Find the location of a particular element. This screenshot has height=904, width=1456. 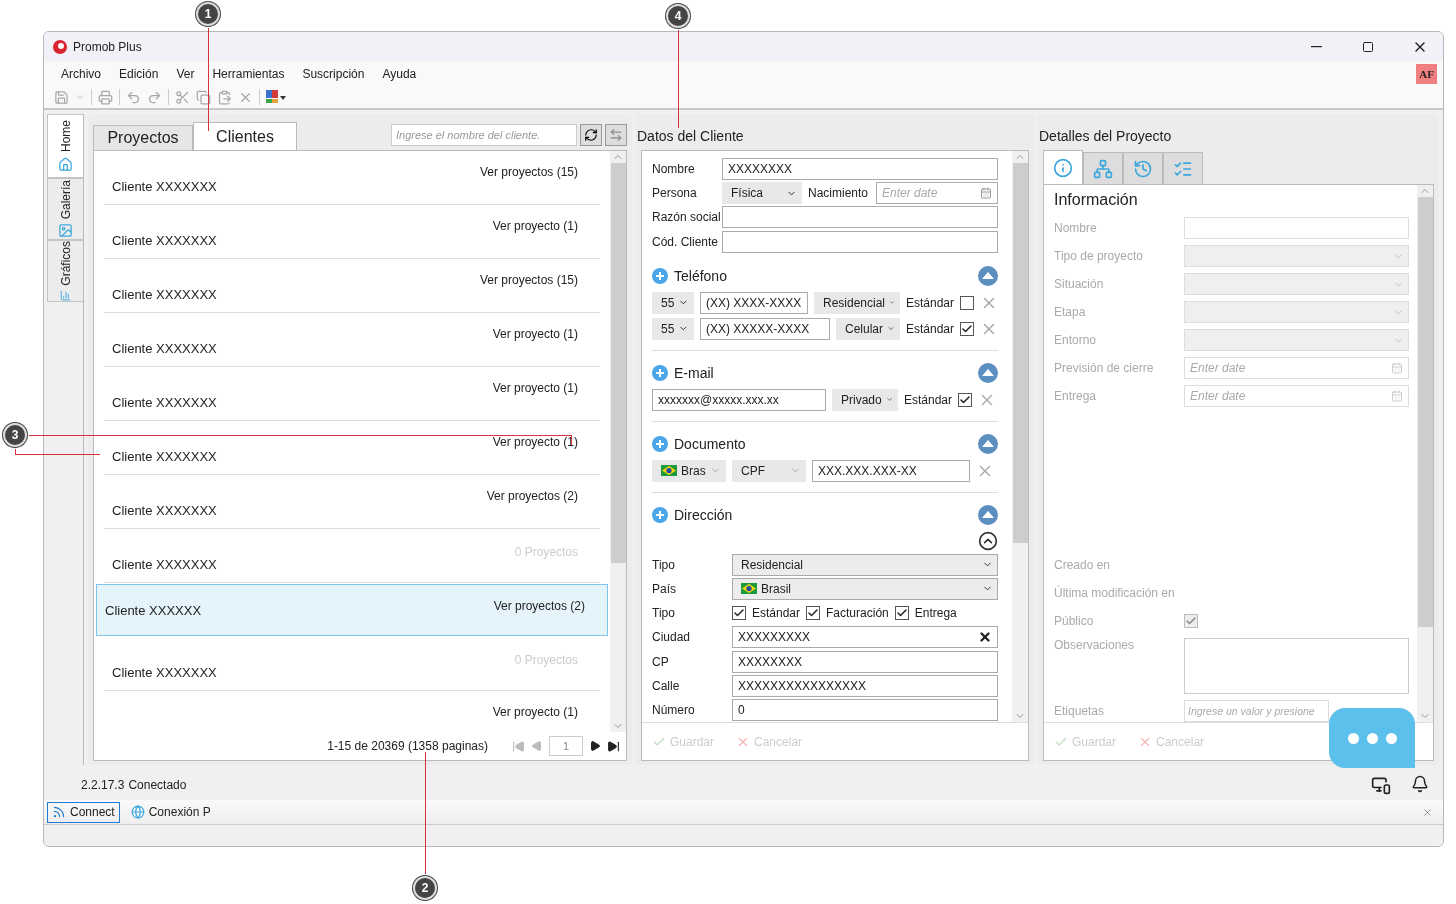

phone-type-select: Celular is located at coordinates (868, 328).